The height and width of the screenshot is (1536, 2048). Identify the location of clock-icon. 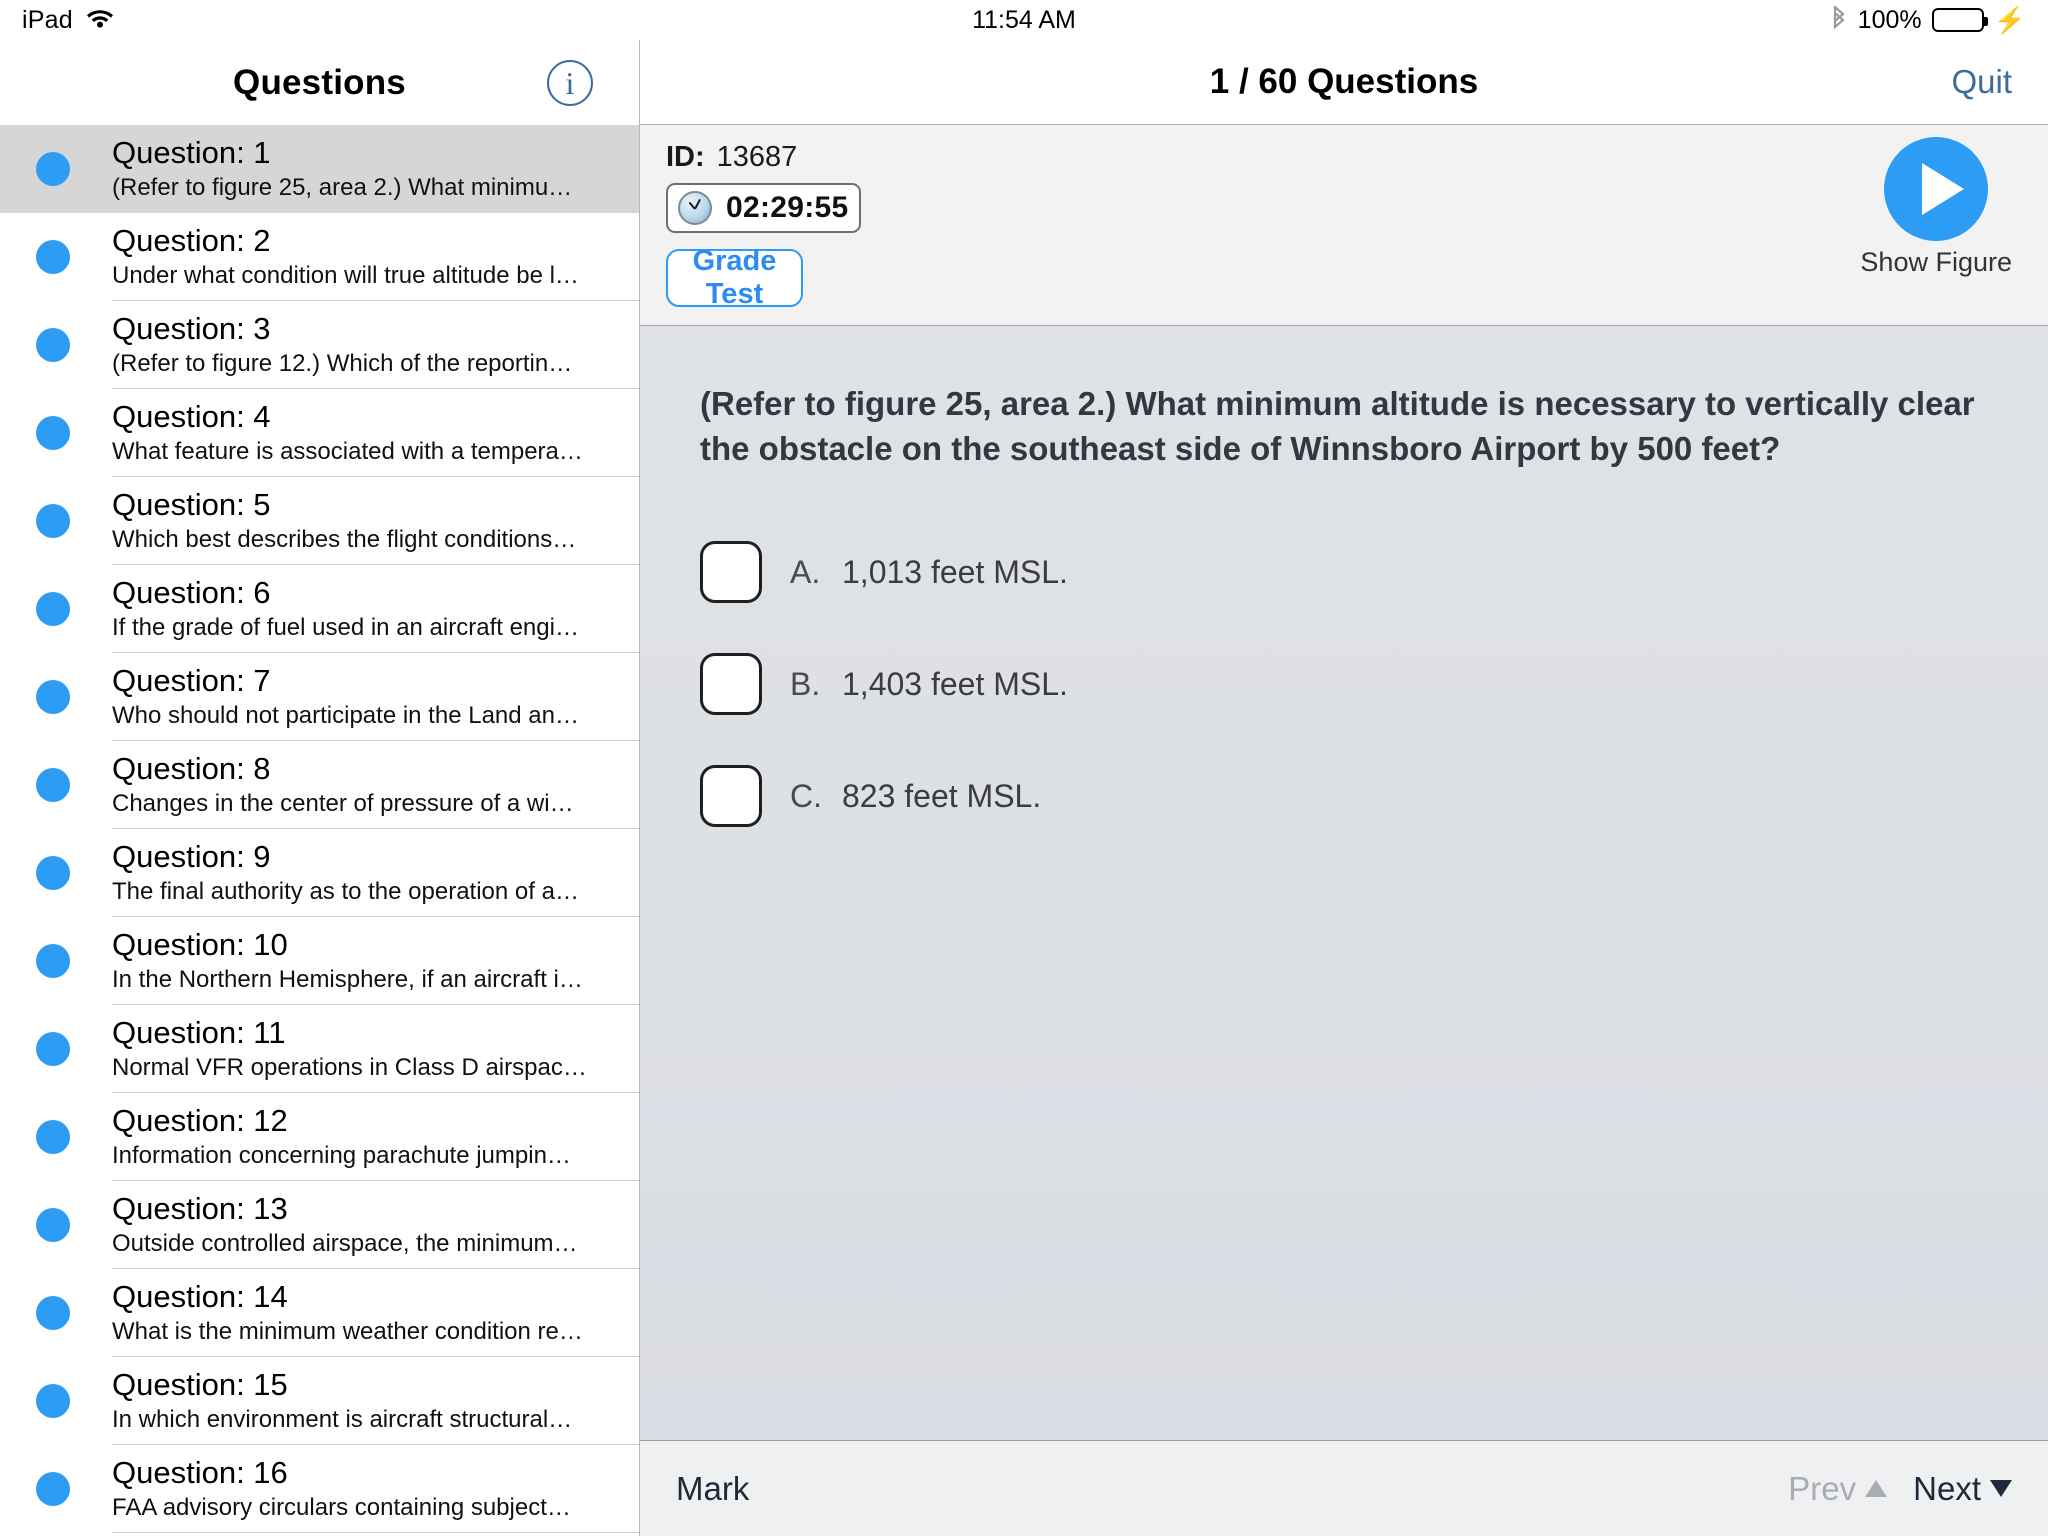
(695, 208).